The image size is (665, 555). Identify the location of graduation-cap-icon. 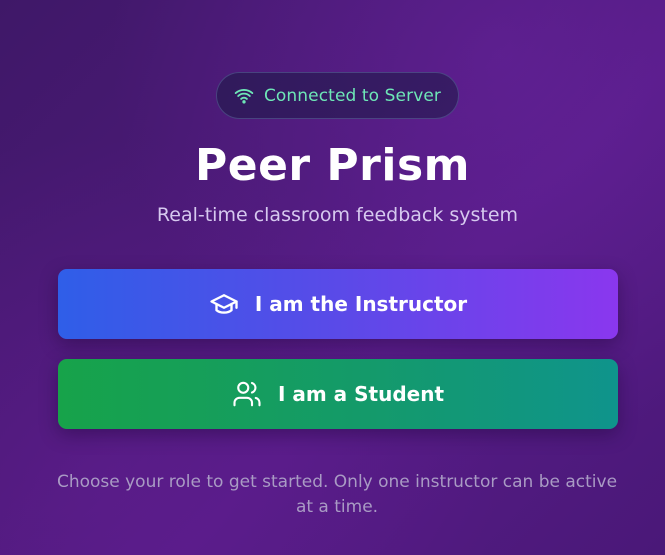
(224, 304).